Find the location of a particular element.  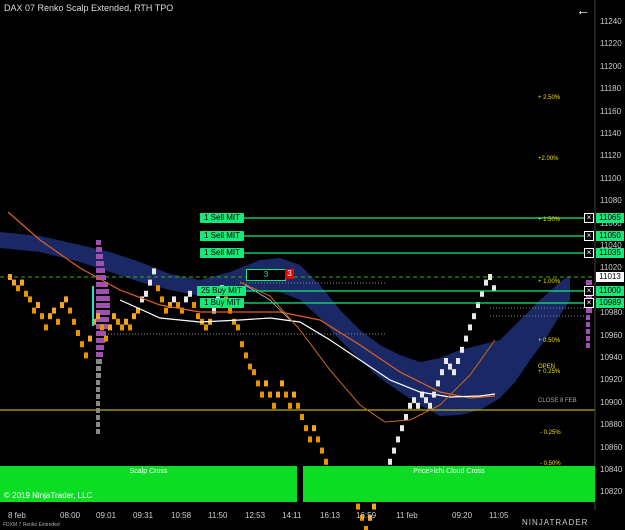

brand-logo: NINJATRADER is located at coordinates (555, 522).